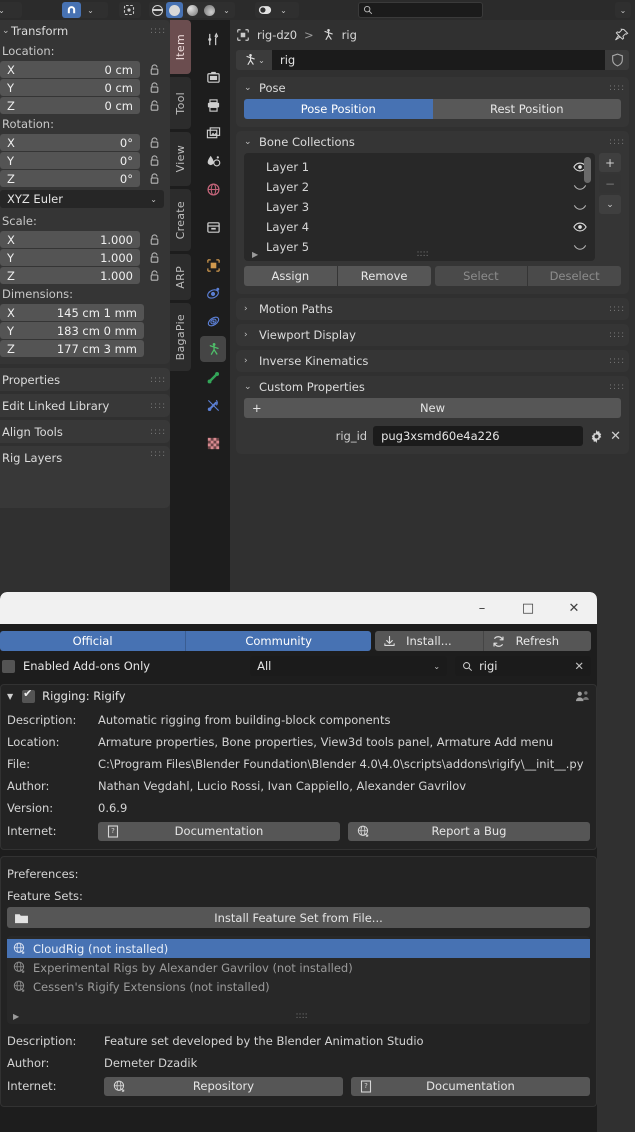 The width and height of the screenshot is (635, 1132). I want to click on panel-edit-linked-library: Edit Linked Library ::::, so click(85, 405).